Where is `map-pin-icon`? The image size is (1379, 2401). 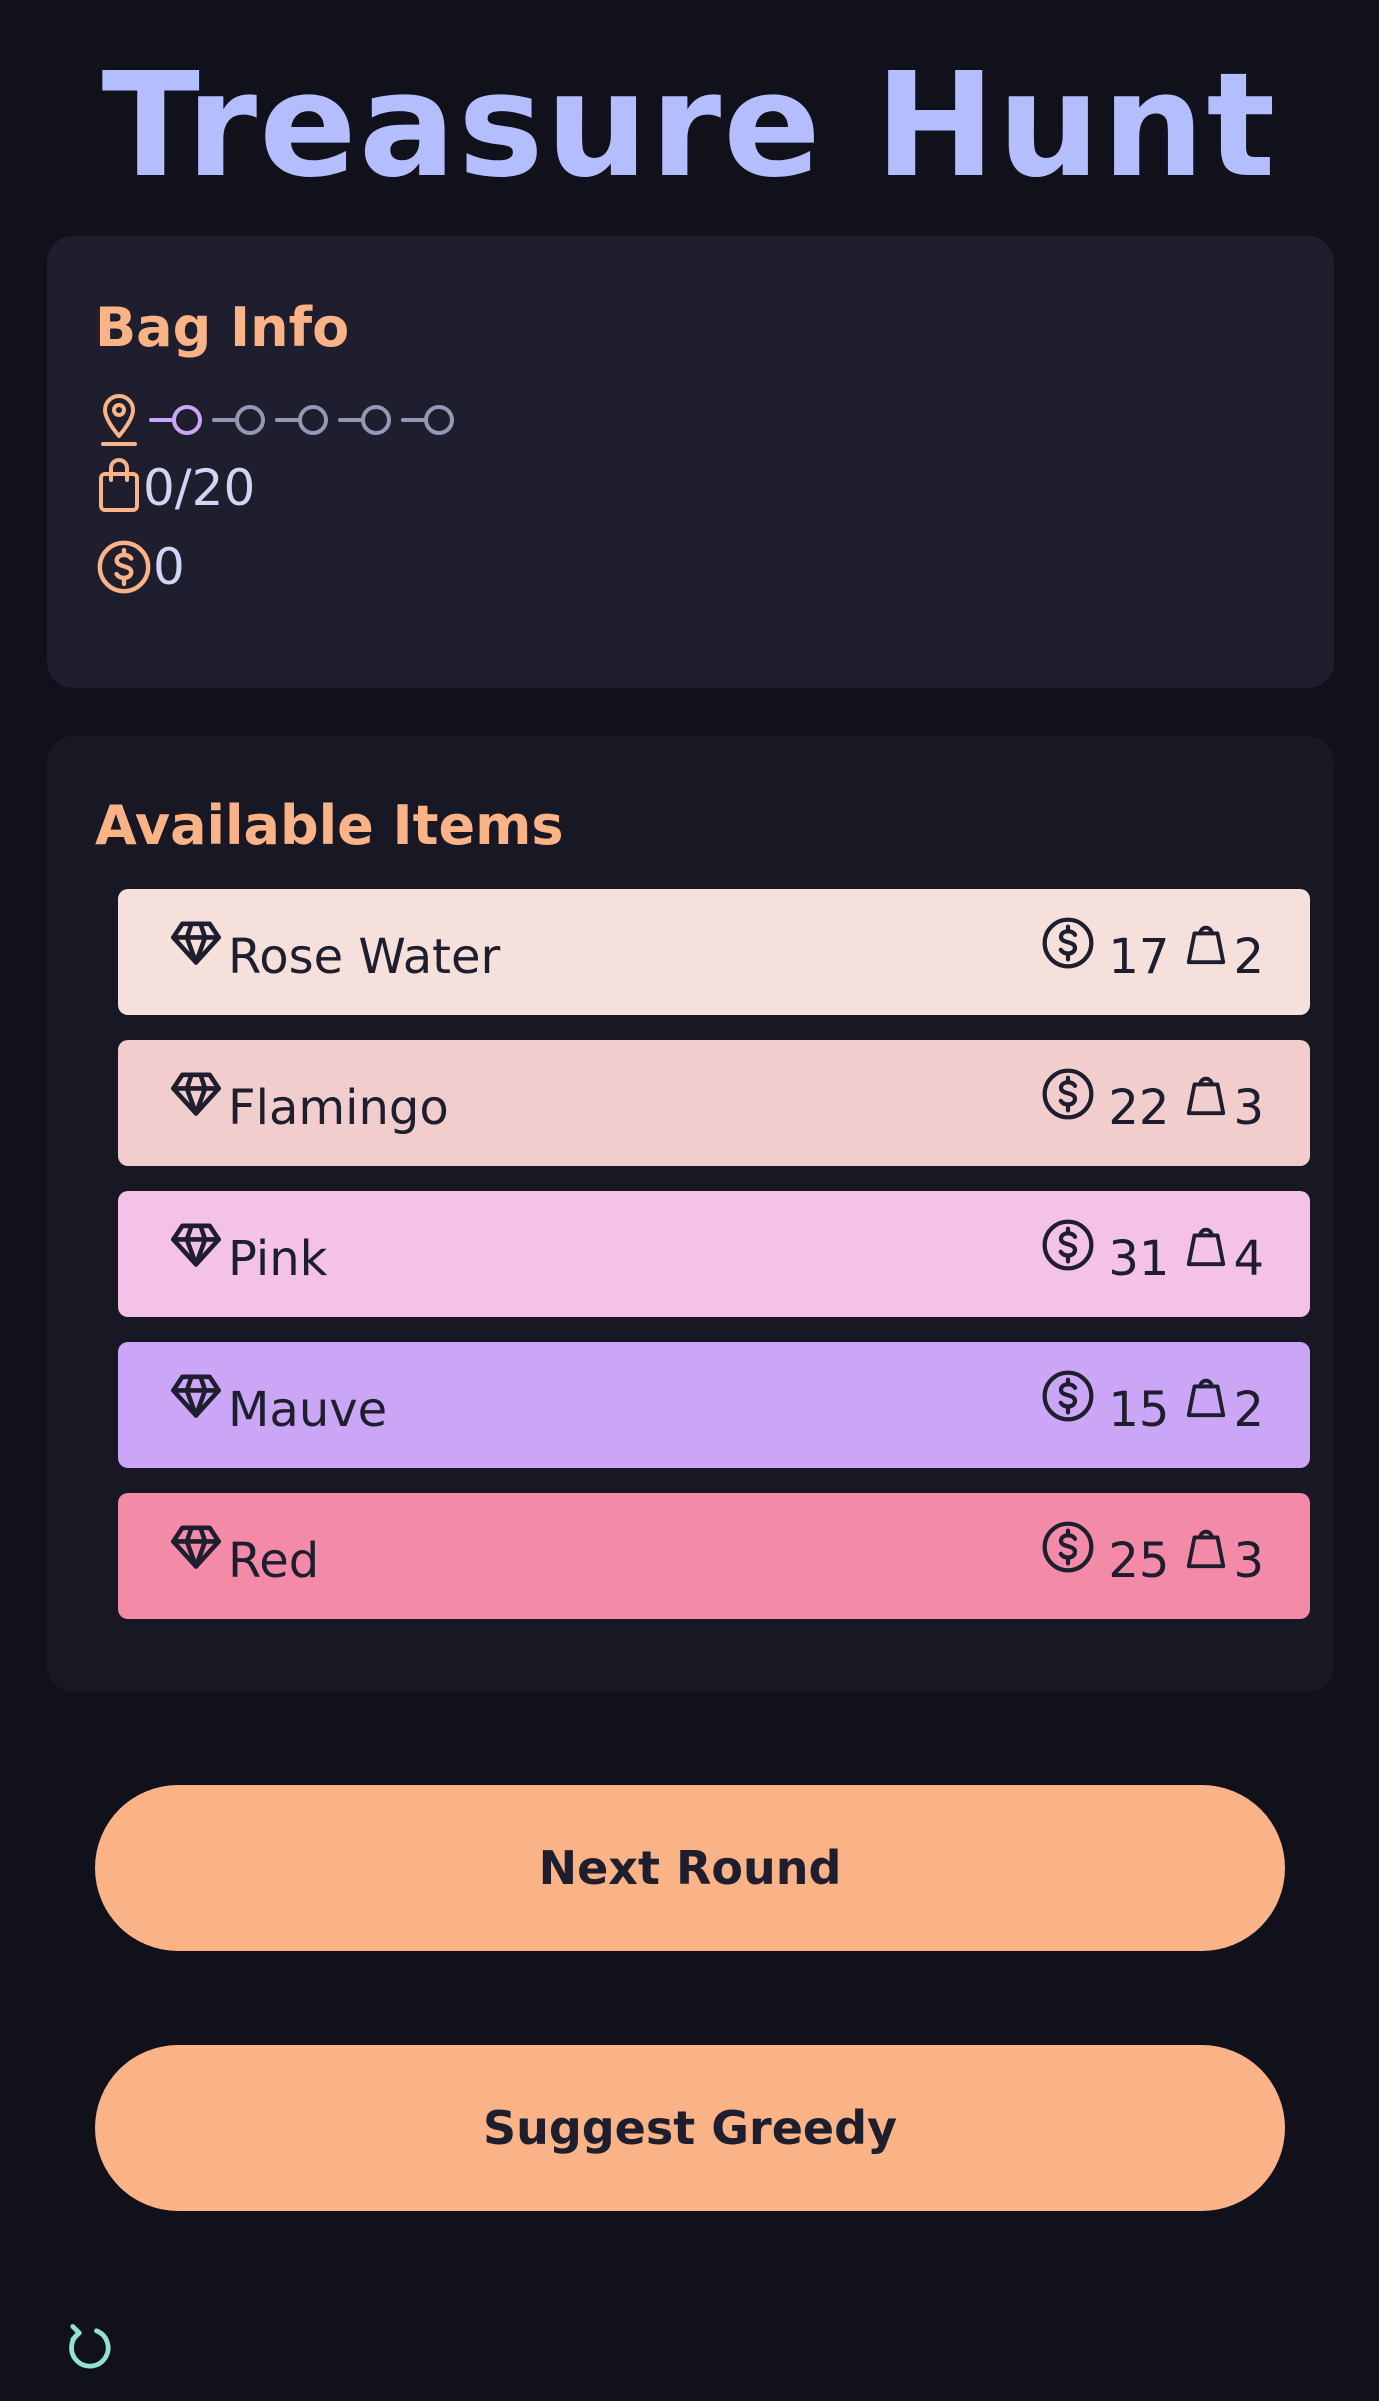 map-pin-icon is located at coordinates (119, 420).